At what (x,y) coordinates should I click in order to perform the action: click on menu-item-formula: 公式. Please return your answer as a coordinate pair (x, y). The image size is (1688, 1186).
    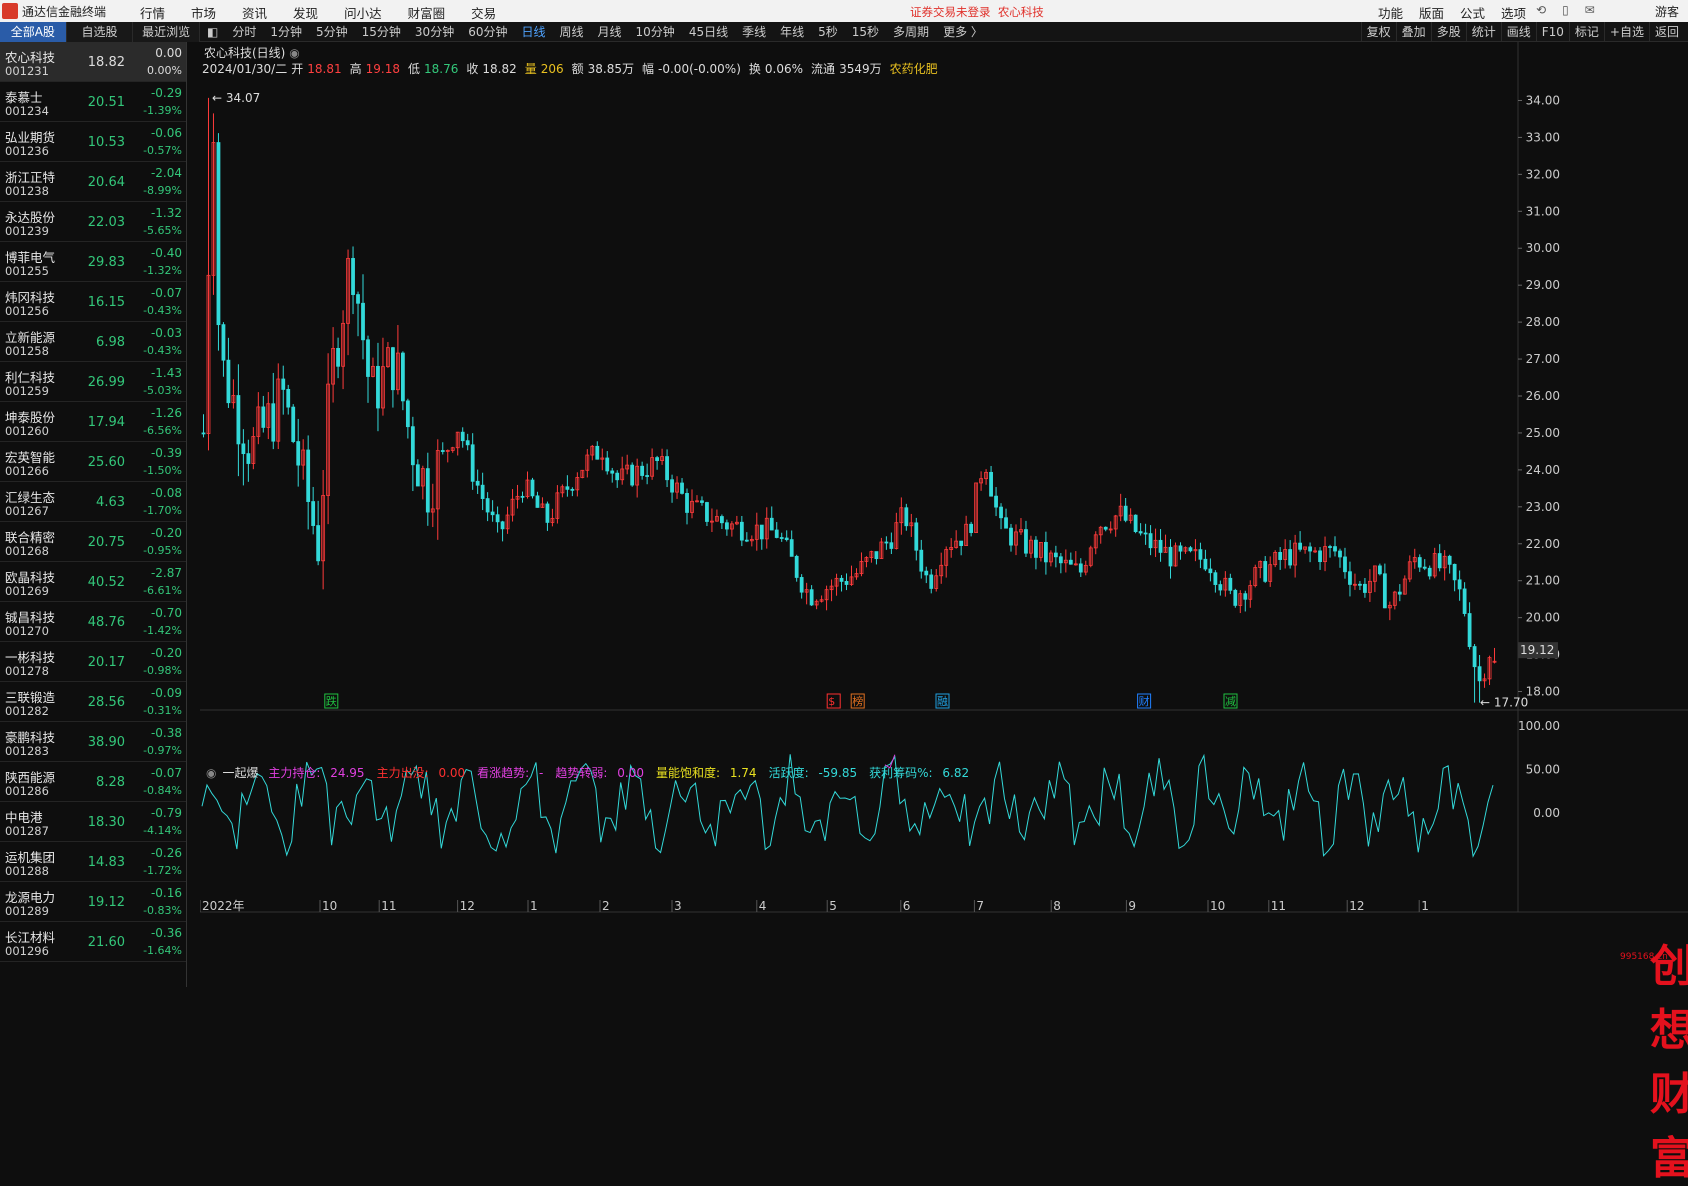
    Looking at the image, I should click on (1472, 12).